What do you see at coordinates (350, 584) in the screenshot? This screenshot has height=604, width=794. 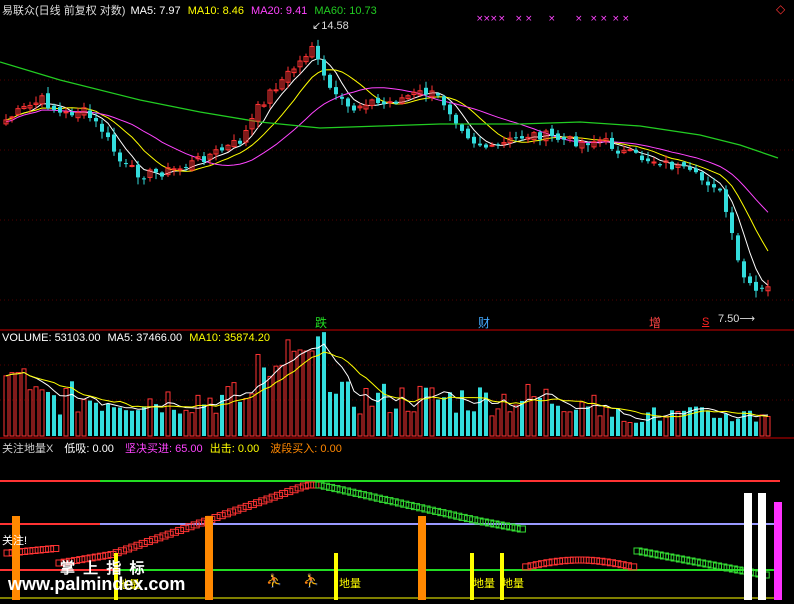 I see `diliang-label-2: 地量` at bounding box center [350, 584].